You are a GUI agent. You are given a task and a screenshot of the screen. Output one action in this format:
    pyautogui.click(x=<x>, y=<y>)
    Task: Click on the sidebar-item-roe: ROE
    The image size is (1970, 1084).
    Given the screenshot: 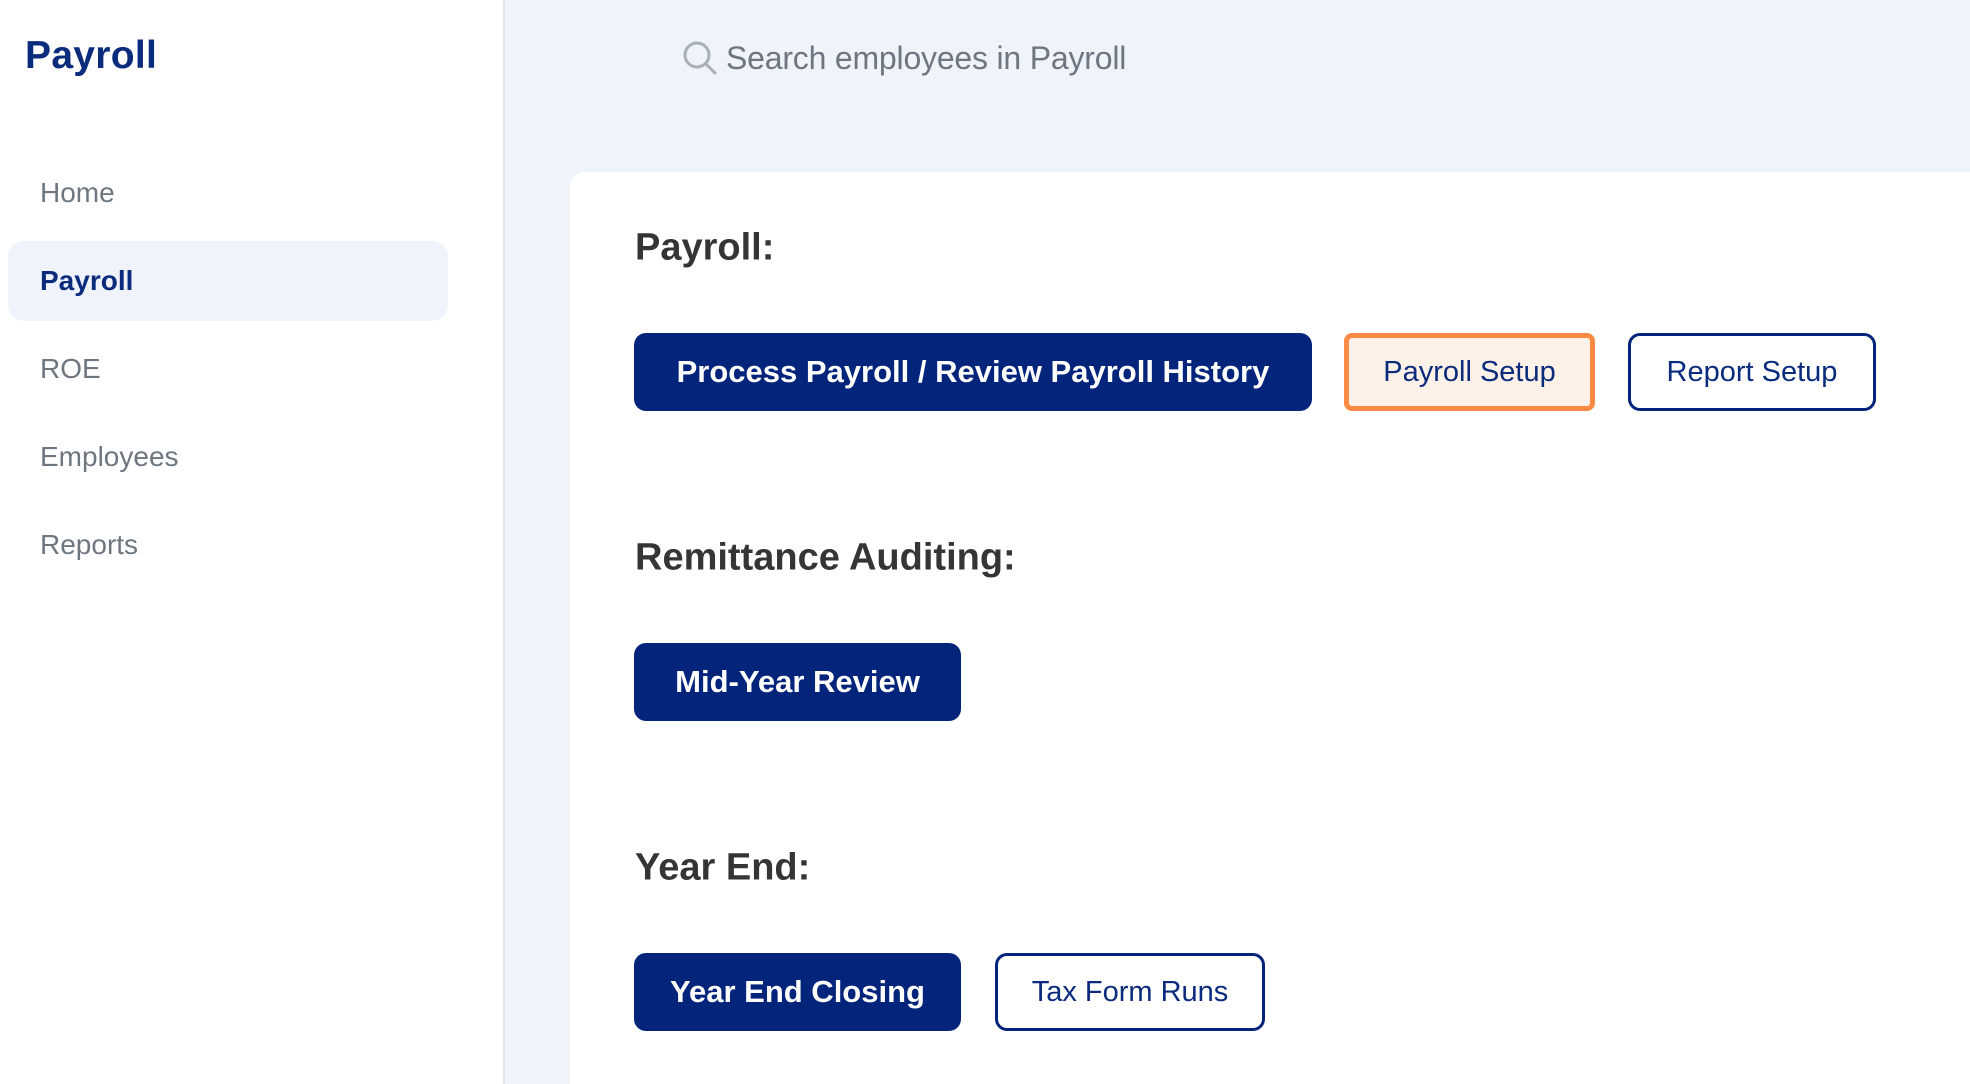 What is the action you would take?
    pyautogui.click(x=228, y=369)
    